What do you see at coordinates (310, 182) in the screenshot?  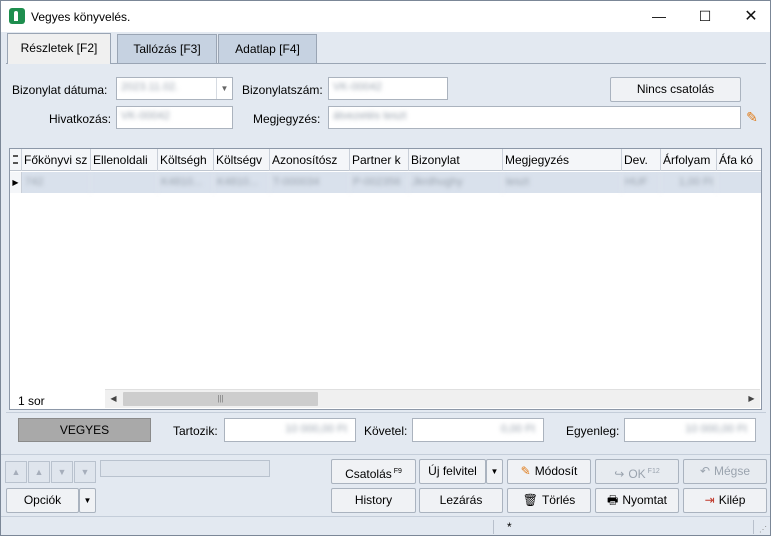 I see `table-cell: T-000034` at bounding box center [310, 182].